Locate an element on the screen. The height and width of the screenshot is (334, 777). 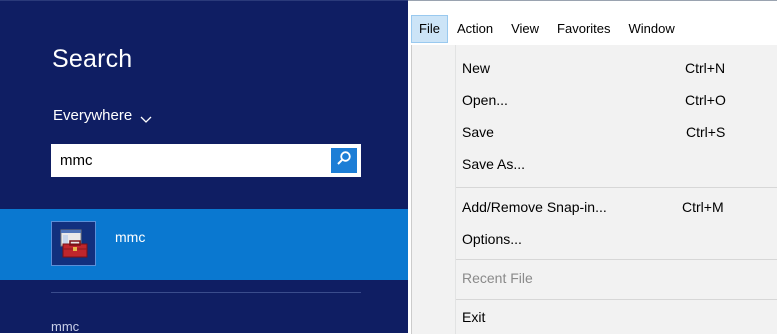
menu-item-recent-file: Recent File is located at coordinates (616, 279).